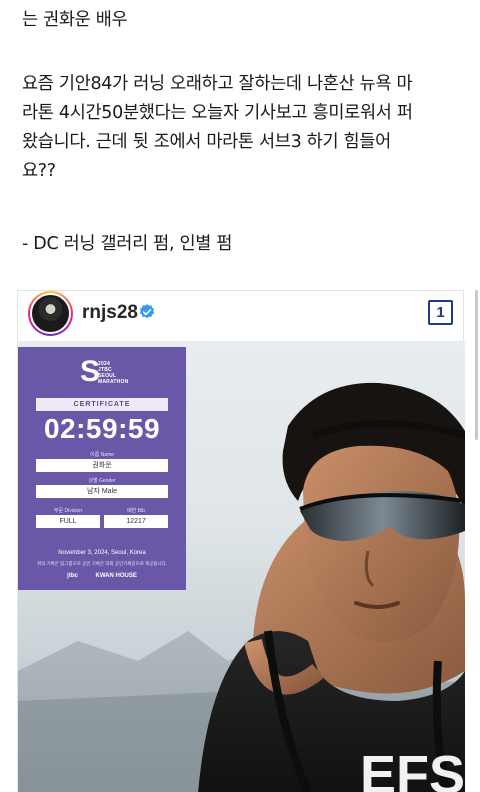  What do you see at coordinates (72, 576) in the screenshot?
I see `sponsor-logo: jtbc` at bounding box center [72, 576].